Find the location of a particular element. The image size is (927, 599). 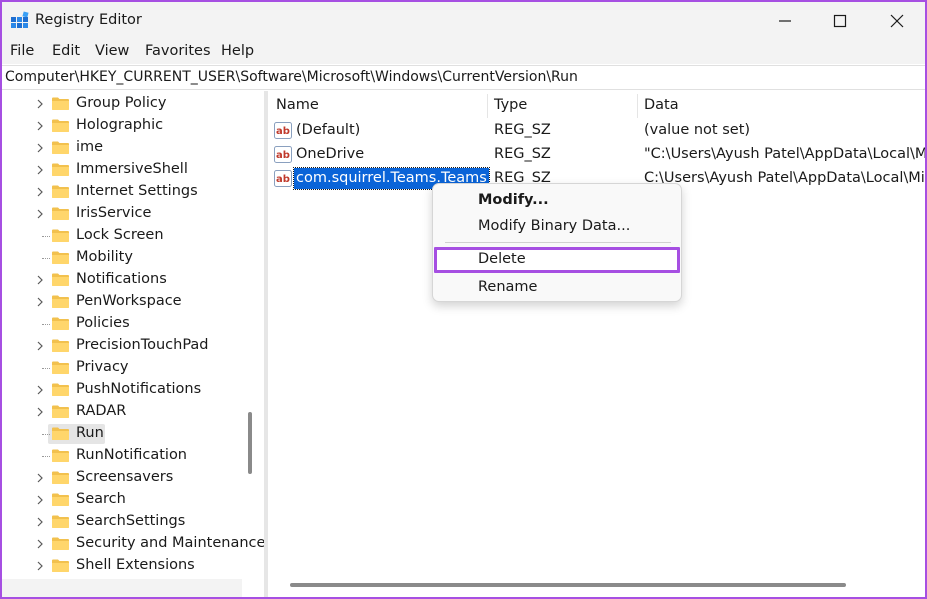

tree-item-label: Mobility is located at coordinates (104, 257).